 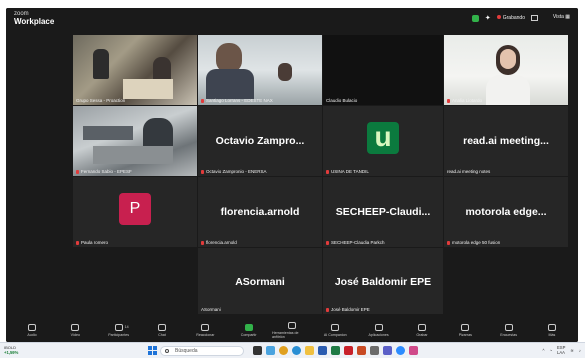 What do you see at coordinates (205, 327) in the screenshot?
I see `react-icon` at bounding box center [205, 327].